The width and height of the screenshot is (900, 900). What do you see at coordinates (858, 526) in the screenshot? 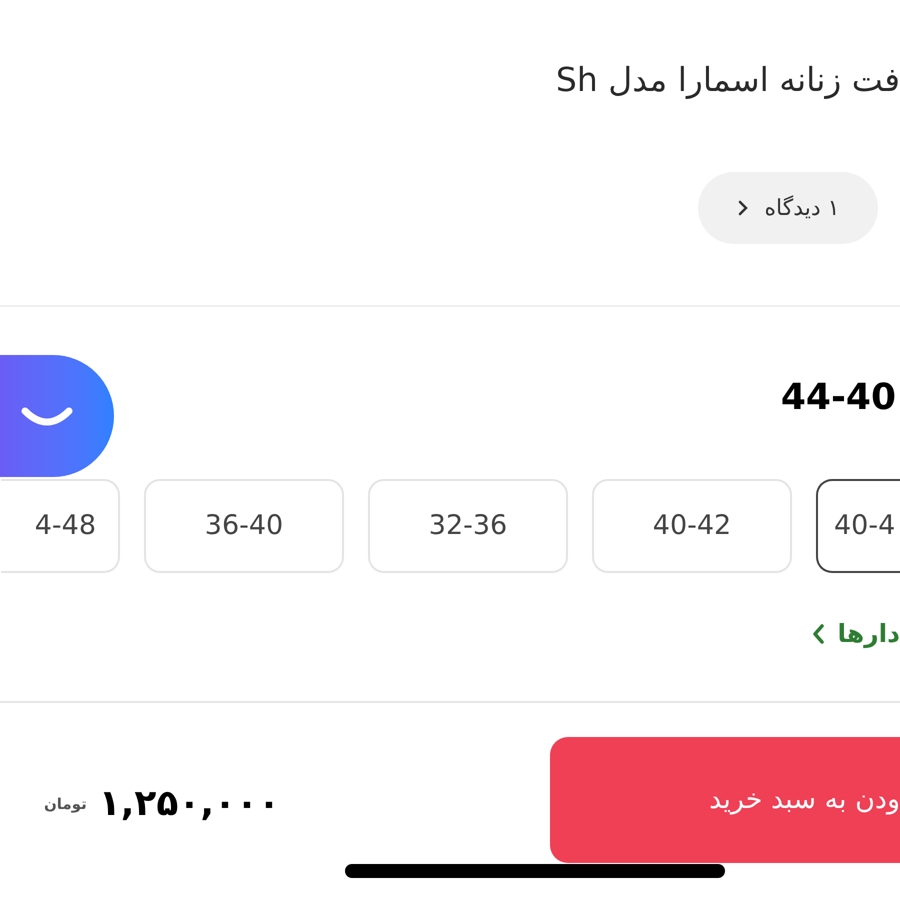
I see `size-option: 40-4` at bounding box center [858, 526].